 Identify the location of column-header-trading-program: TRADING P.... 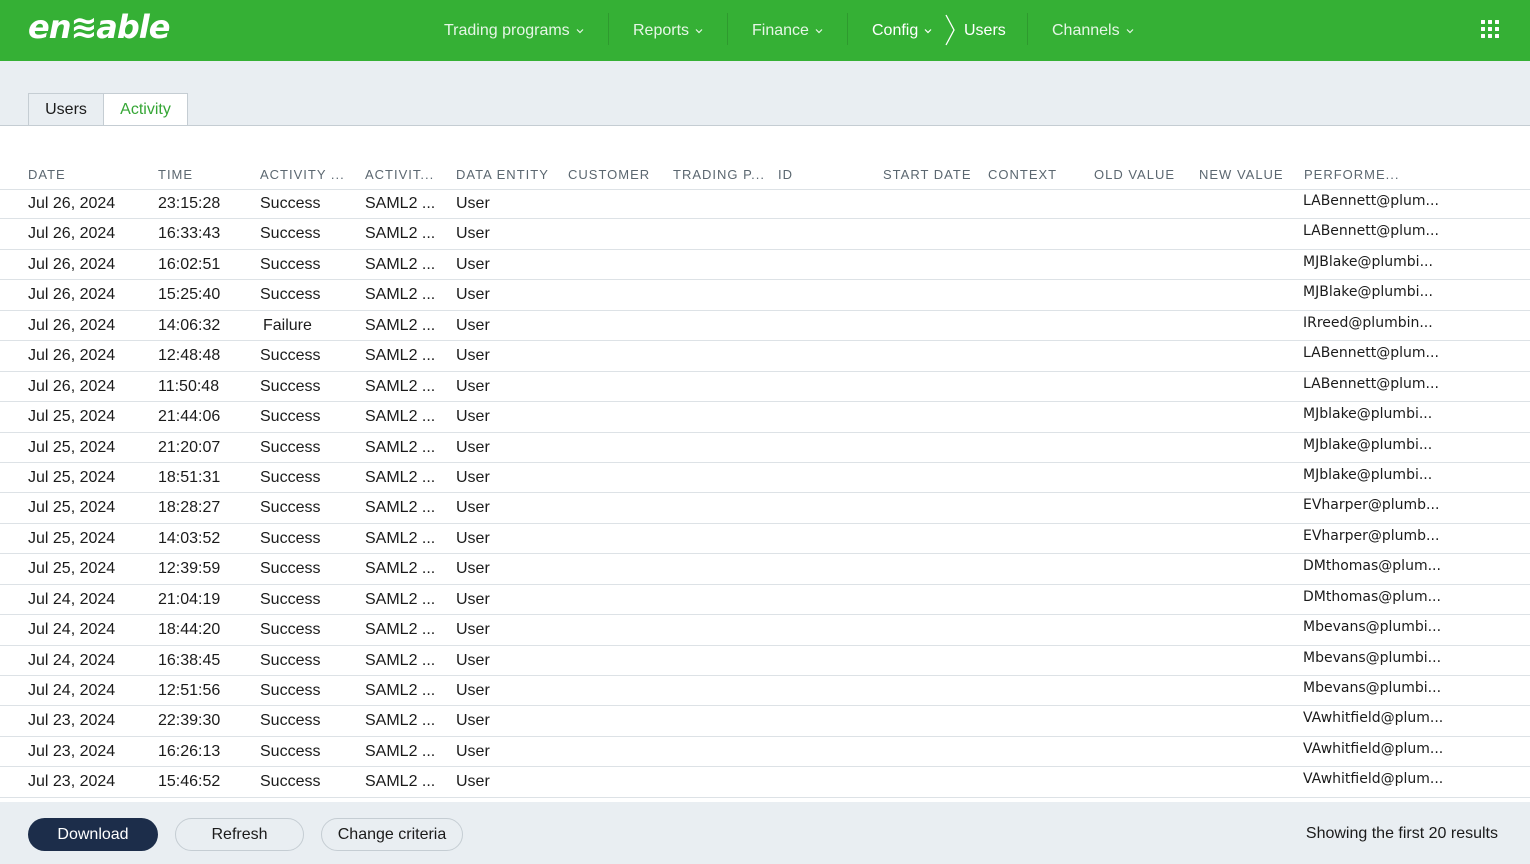
(719, 174).